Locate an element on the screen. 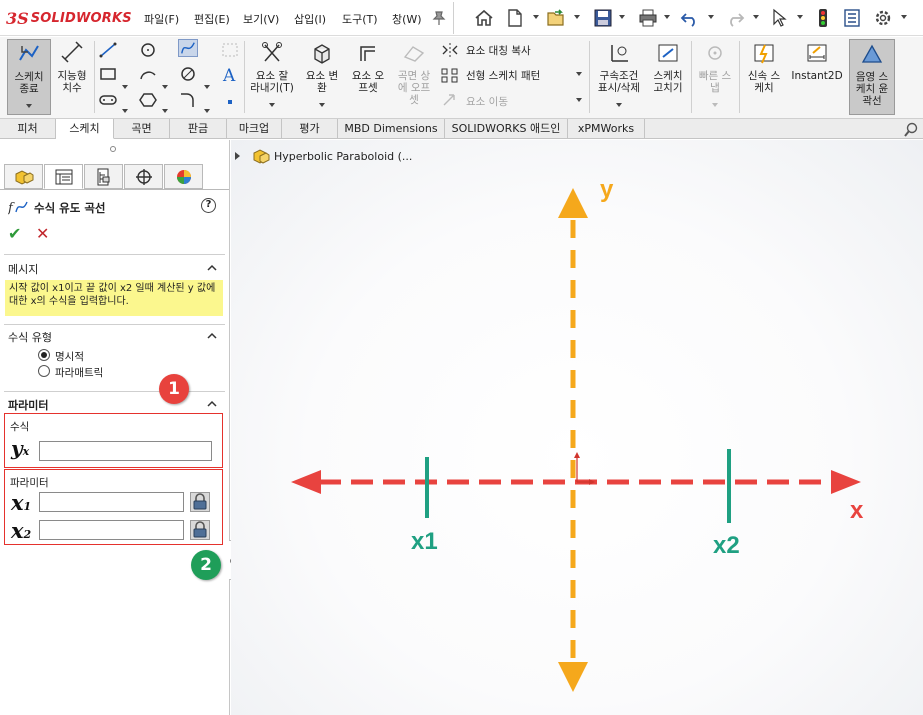 The image size is (923, 715). line-caret is located at coordinates (125, 87).